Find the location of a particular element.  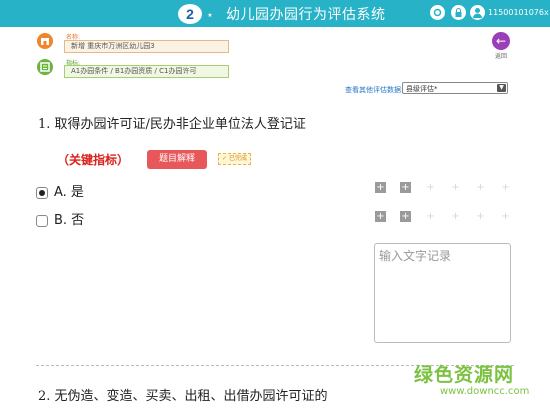

chevron-down-icon: ▼ is located at coordinates (501, 88).